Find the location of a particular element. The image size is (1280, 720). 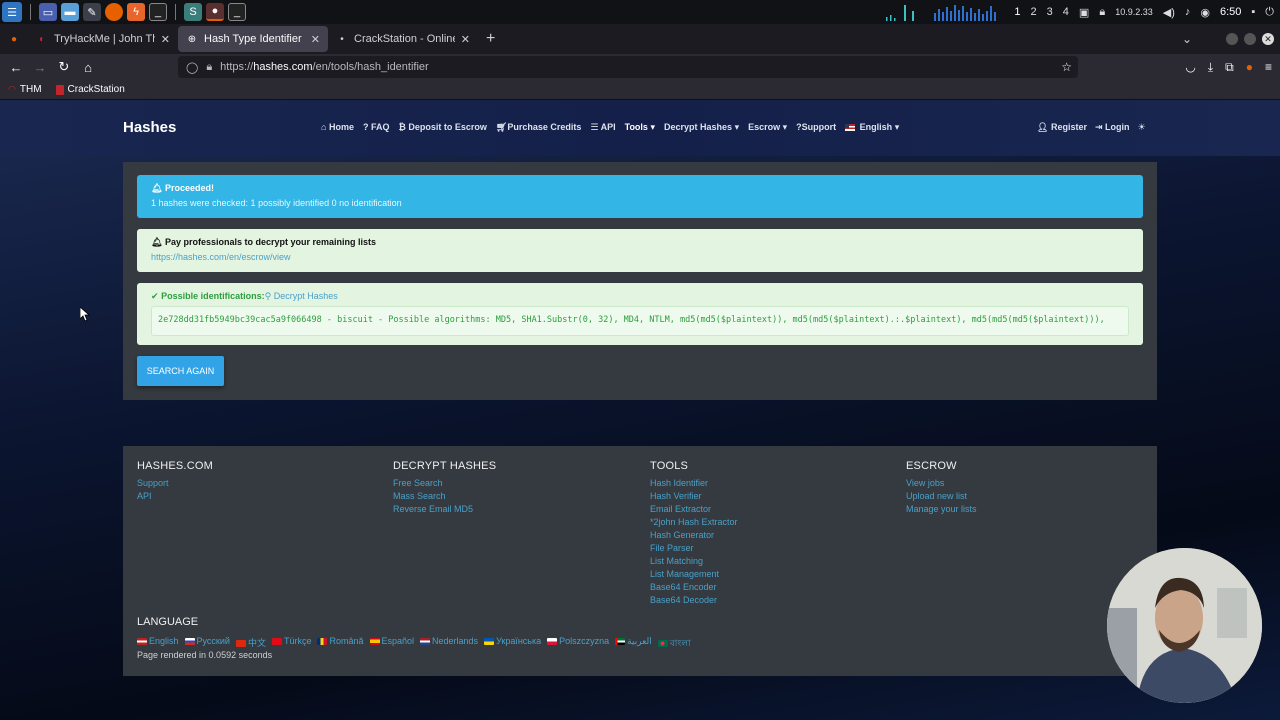

footer-link-hash-identifier: Hash Identifier is located at coordinates (694, 483).